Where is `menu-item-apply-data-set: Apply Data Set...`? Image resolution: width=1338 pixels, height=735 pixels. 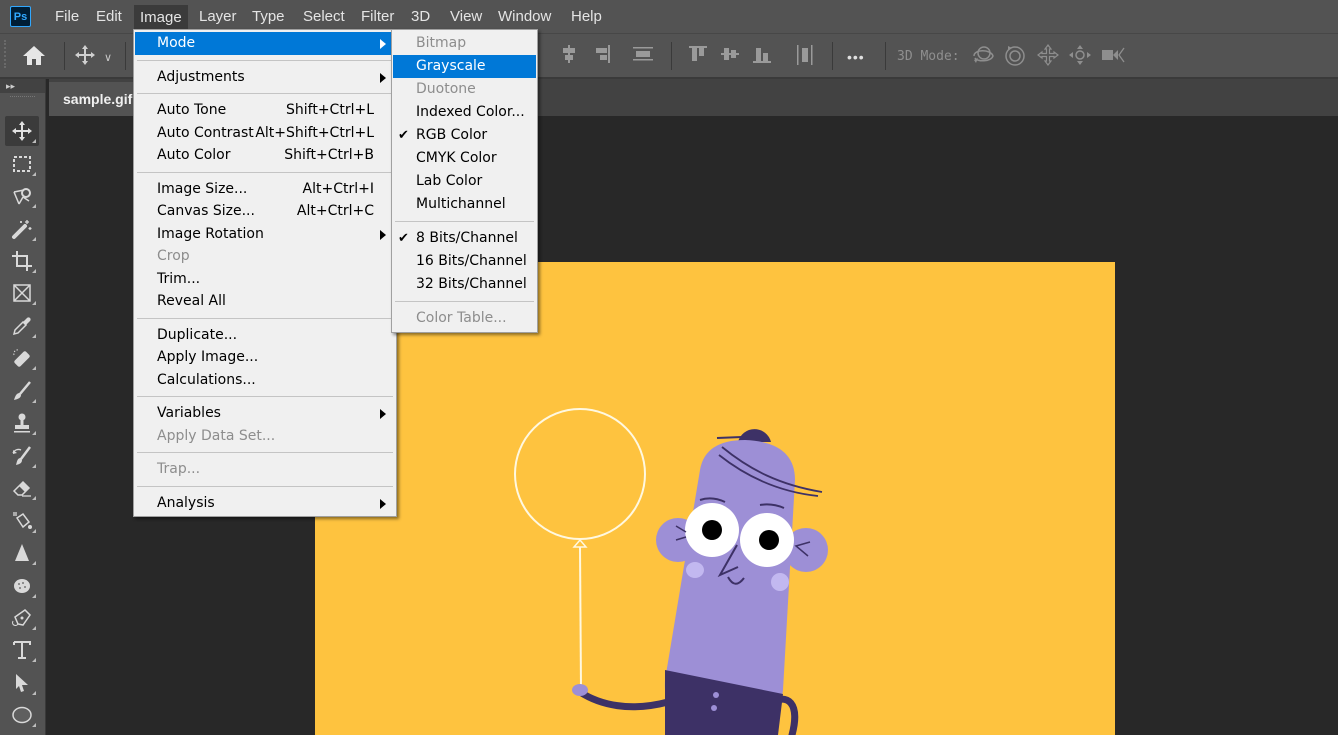 menu-item-apply-data-set: Apply Data Set... is located at coordinates (265, 436).